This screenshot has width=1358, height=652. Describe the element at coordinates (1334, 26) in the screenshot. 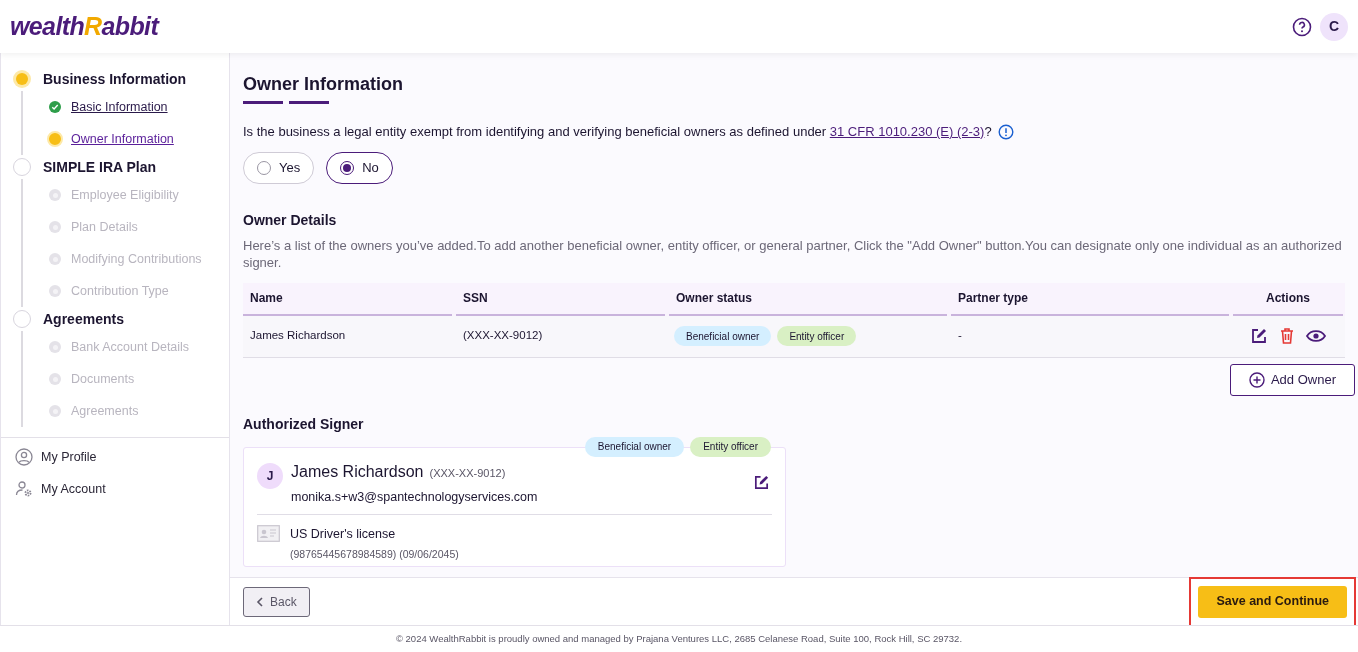

I see `user-avatar: C` at that location.